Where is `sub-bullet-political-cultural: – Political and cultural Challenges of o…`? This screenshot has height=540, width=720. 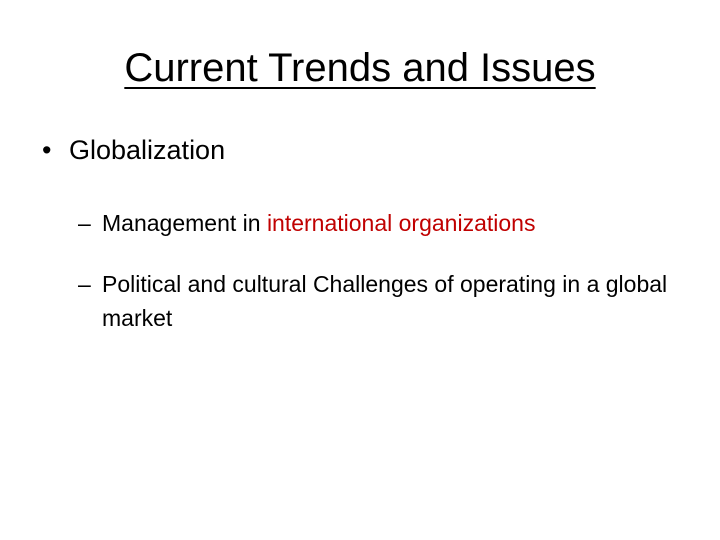
sub-bullet-political-cultural: – Political and cultural Challenges of o… is located at coordinates (378, 301).